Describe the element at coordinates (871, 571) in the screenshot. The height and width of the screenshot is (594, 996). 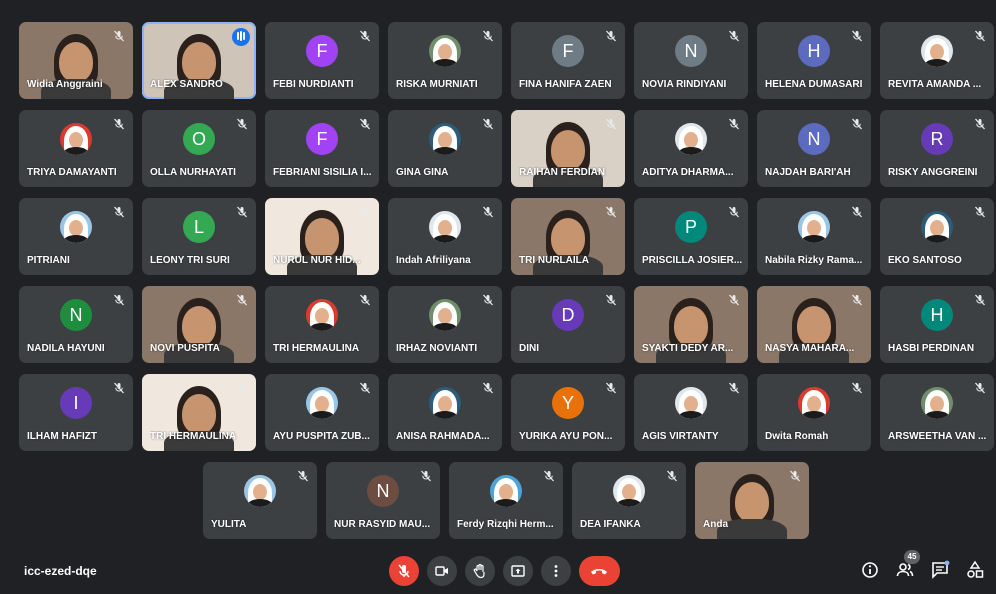
I see `meeting-info-button` at that location.